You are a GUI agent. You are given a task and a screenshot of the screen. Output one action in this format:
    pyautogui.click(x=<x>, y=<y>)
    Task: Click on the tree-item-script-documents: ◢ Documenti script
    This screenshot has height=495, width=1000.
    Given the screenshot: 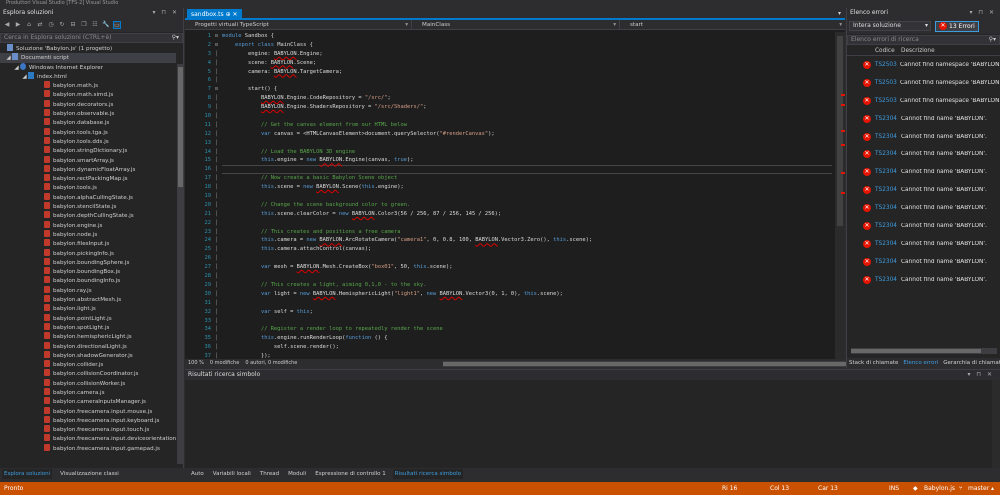 What is the action you would take?
    pyautogui.click(x=88, y=58)
    